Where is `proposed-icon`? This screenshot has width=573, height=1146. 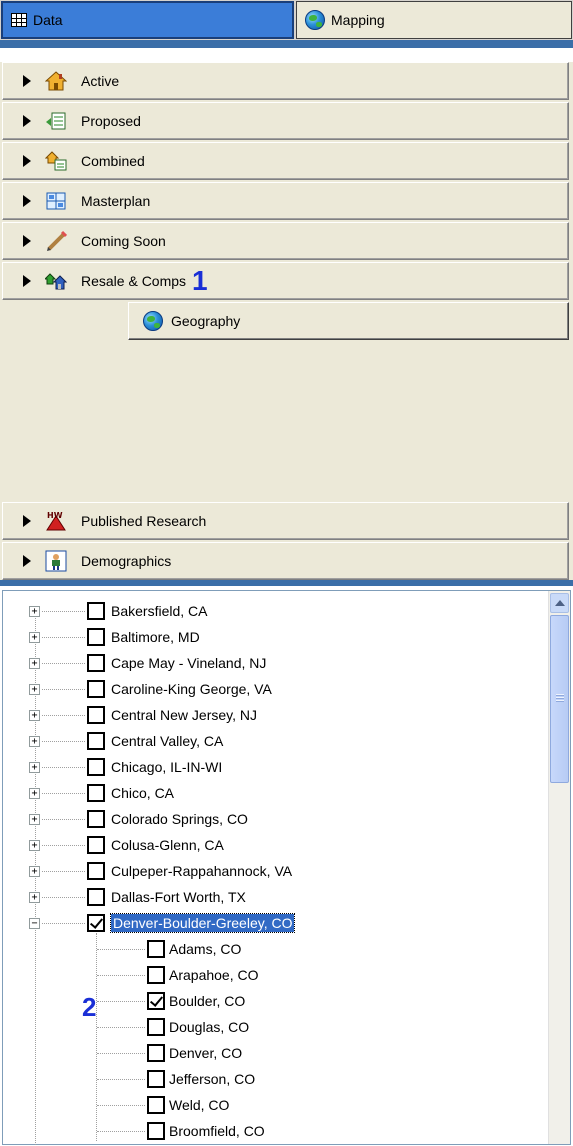 proposed-icon is located at coordinates (56, 121).